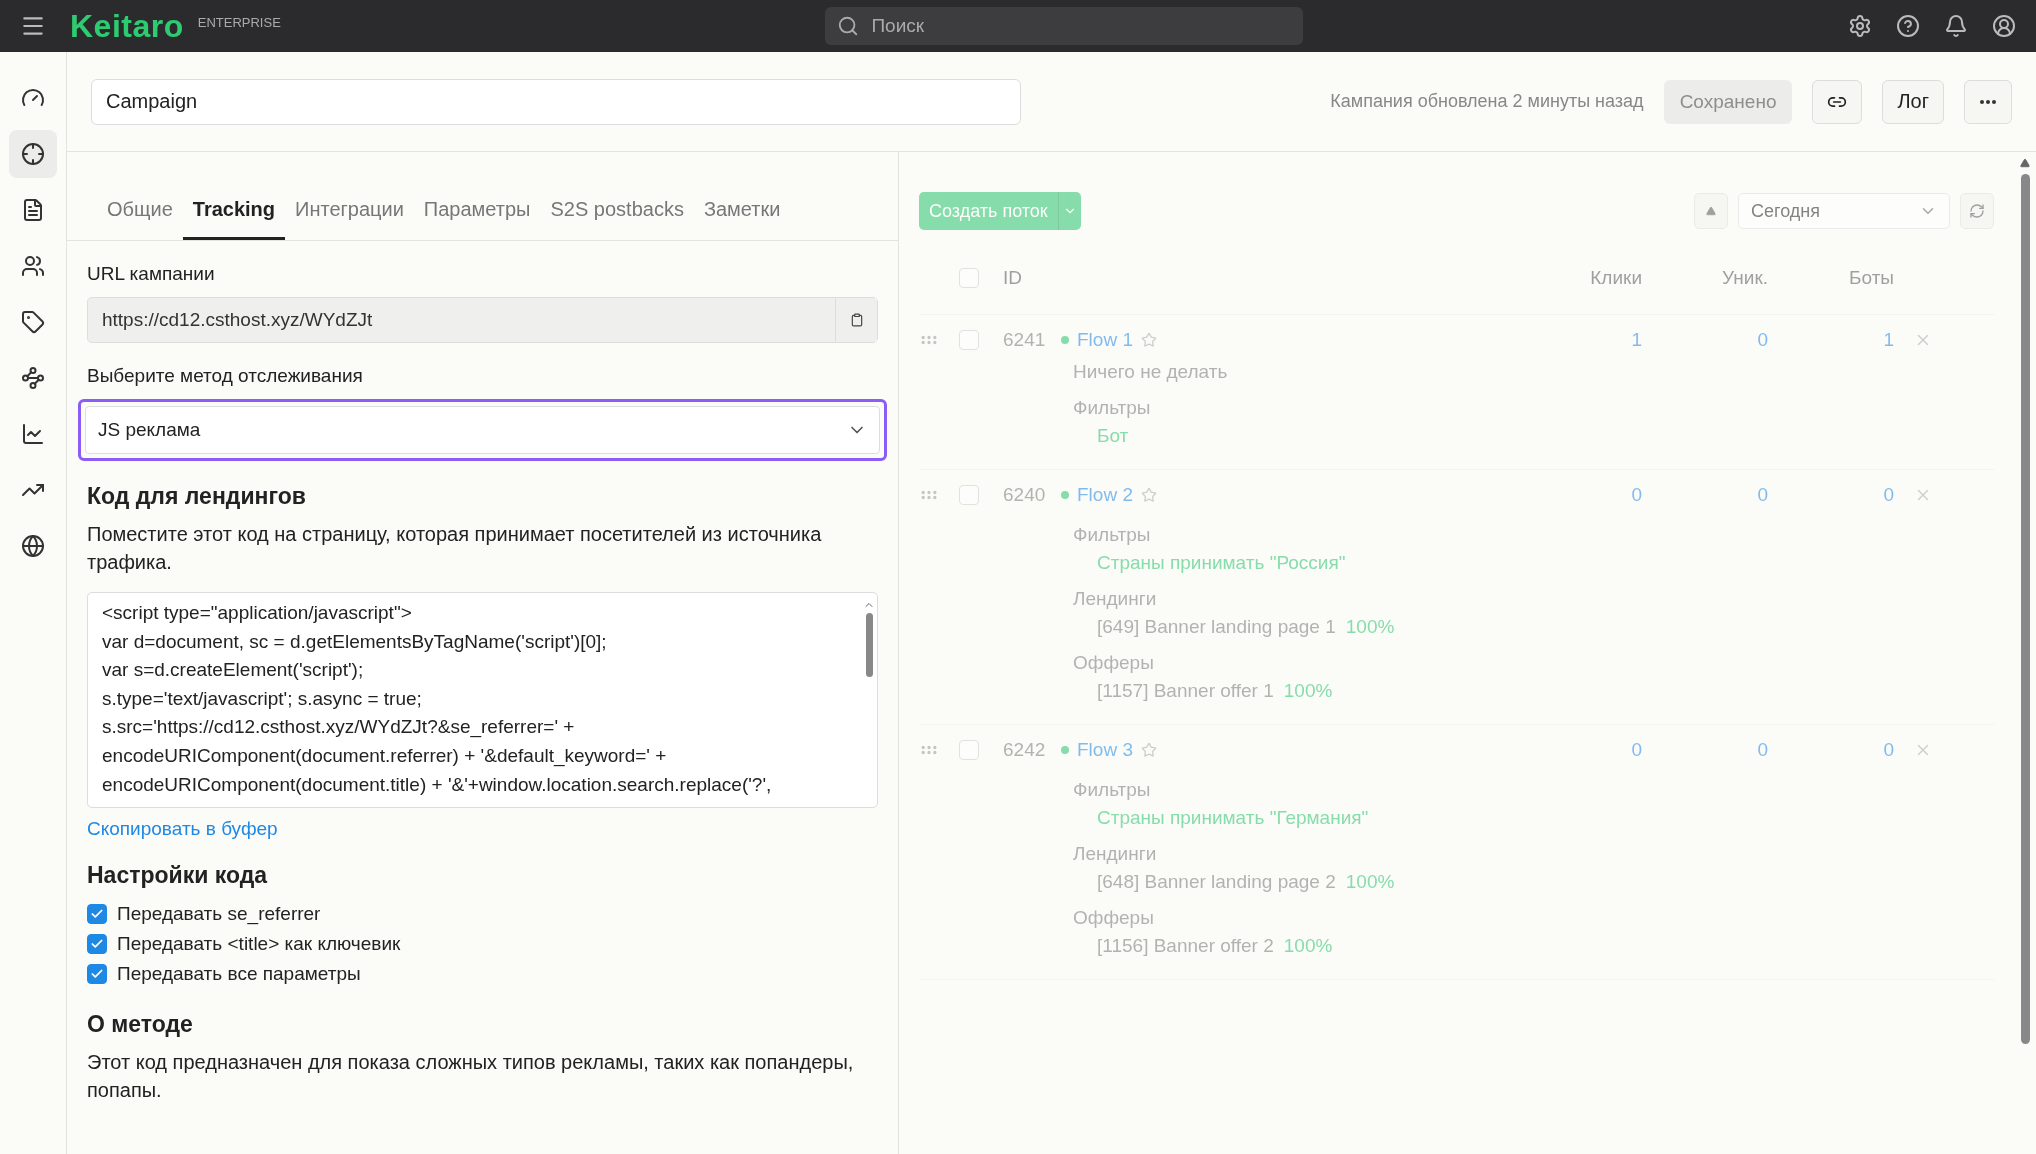  Describe the element at coordinates (1113, 436) in the screenshot. I see `filter-value: Бот` at that location.